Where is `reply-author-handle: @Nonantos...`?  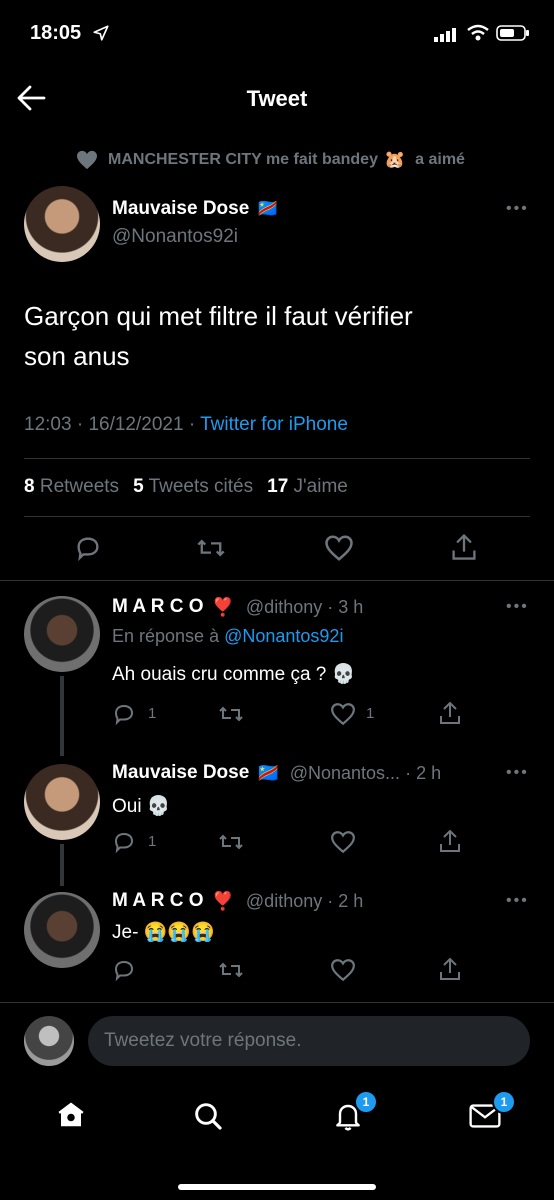
reply-author-handle: @Nonantos... is located at coordinates (345, 773).